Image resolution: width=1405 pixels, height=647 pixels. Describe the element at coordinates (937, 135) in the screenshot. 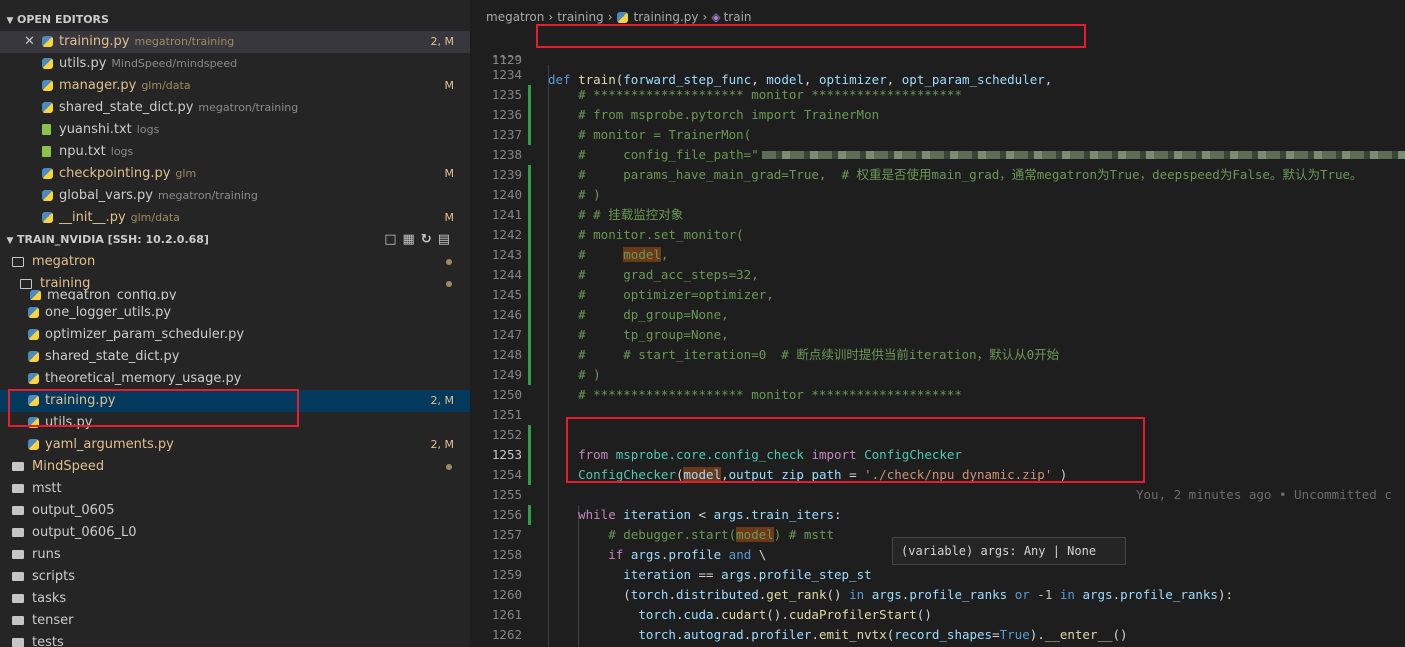

I see `code-line: 1237 # monitor = TrainerMon(` at that location.